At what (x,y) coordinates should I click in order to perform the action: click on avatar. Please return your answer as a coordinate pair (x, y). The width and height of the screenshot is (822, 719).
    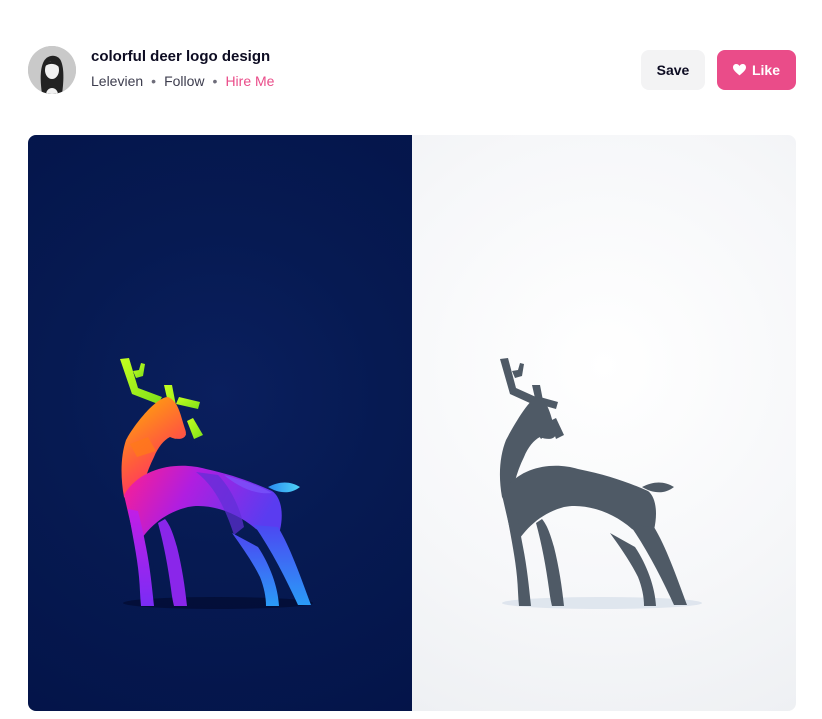
    Looking at the image, I should click on (52, 70).